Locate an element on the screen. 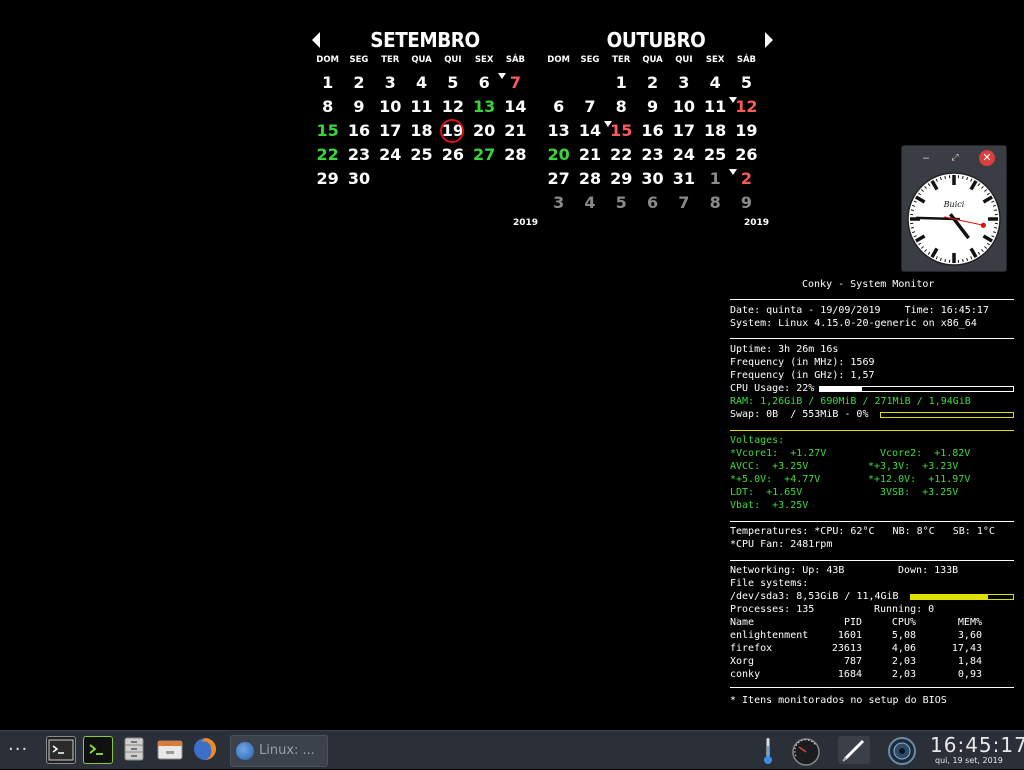  maximize-button: ⤢ is located at coordinates (955, 158).